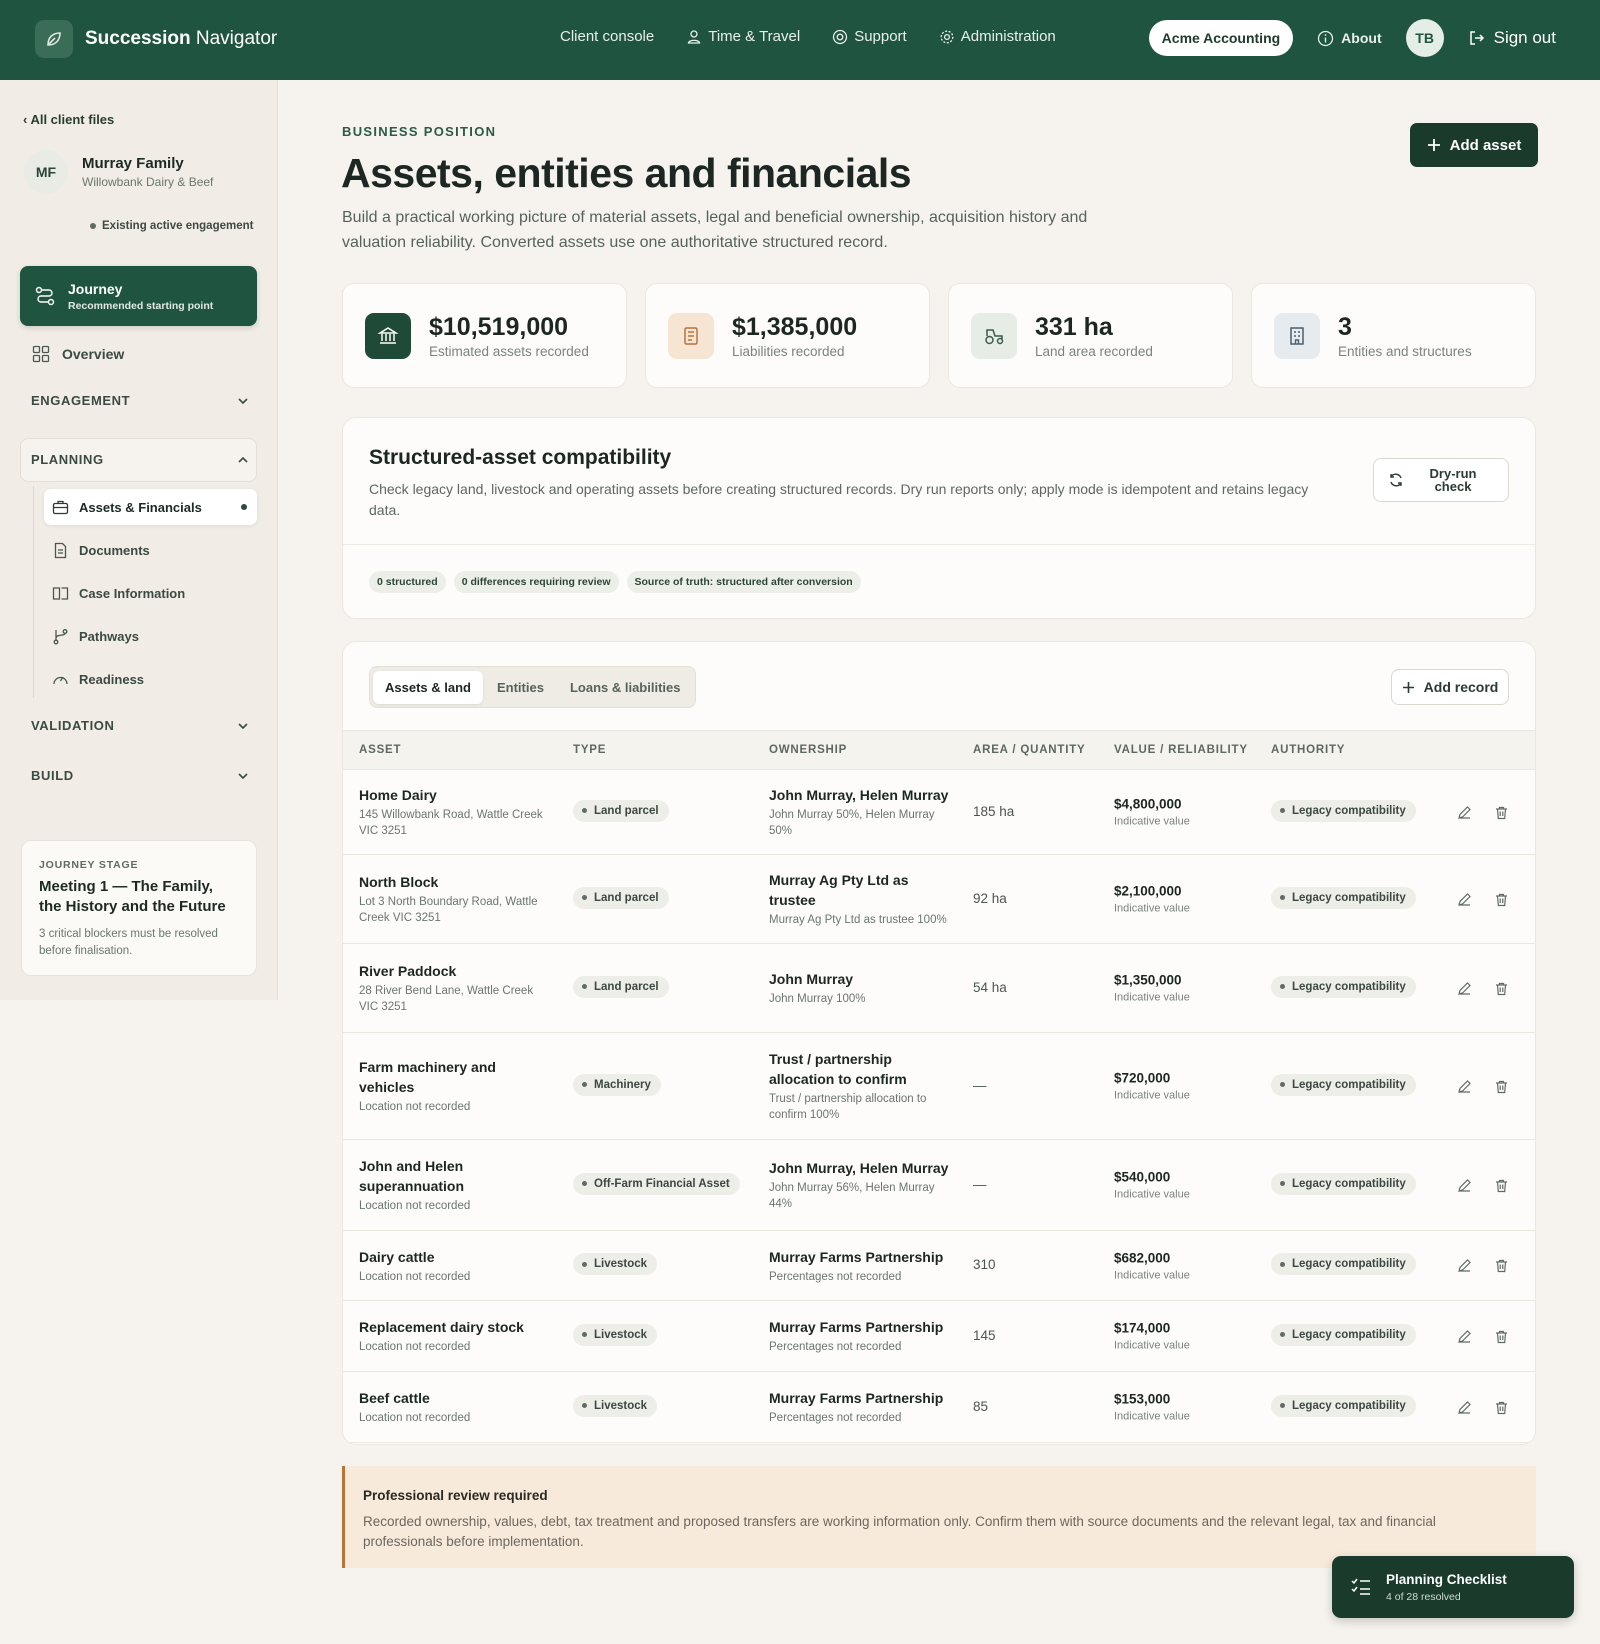 Image resolution: width=1600 pixels, height=1644 pixels. Describe the element at coordinates (1094, 351) in the screenshot. I see `stat-label: Land area recorded` at that location.